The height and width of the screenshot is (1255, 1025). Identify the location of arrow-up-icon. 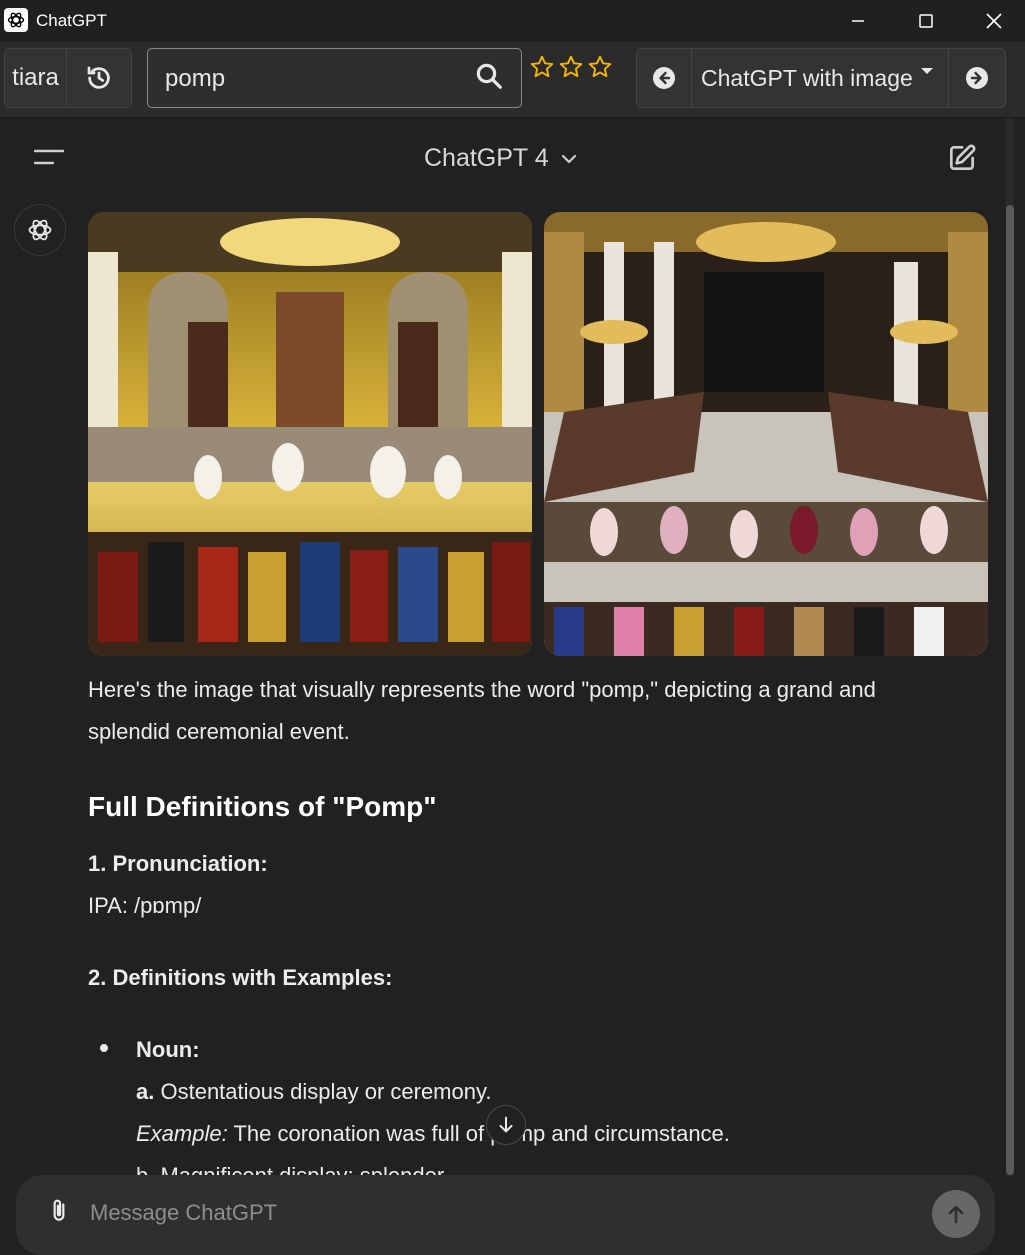
(956, 1214).